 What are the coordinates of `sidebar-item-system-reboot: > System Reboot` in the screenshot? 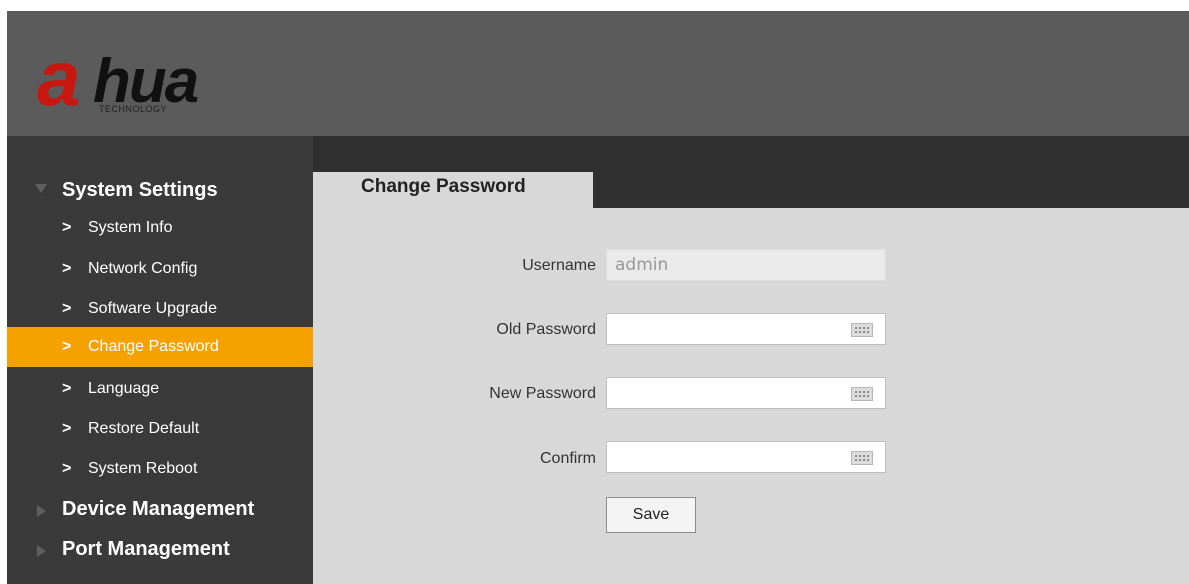 It's located at (160, 469).